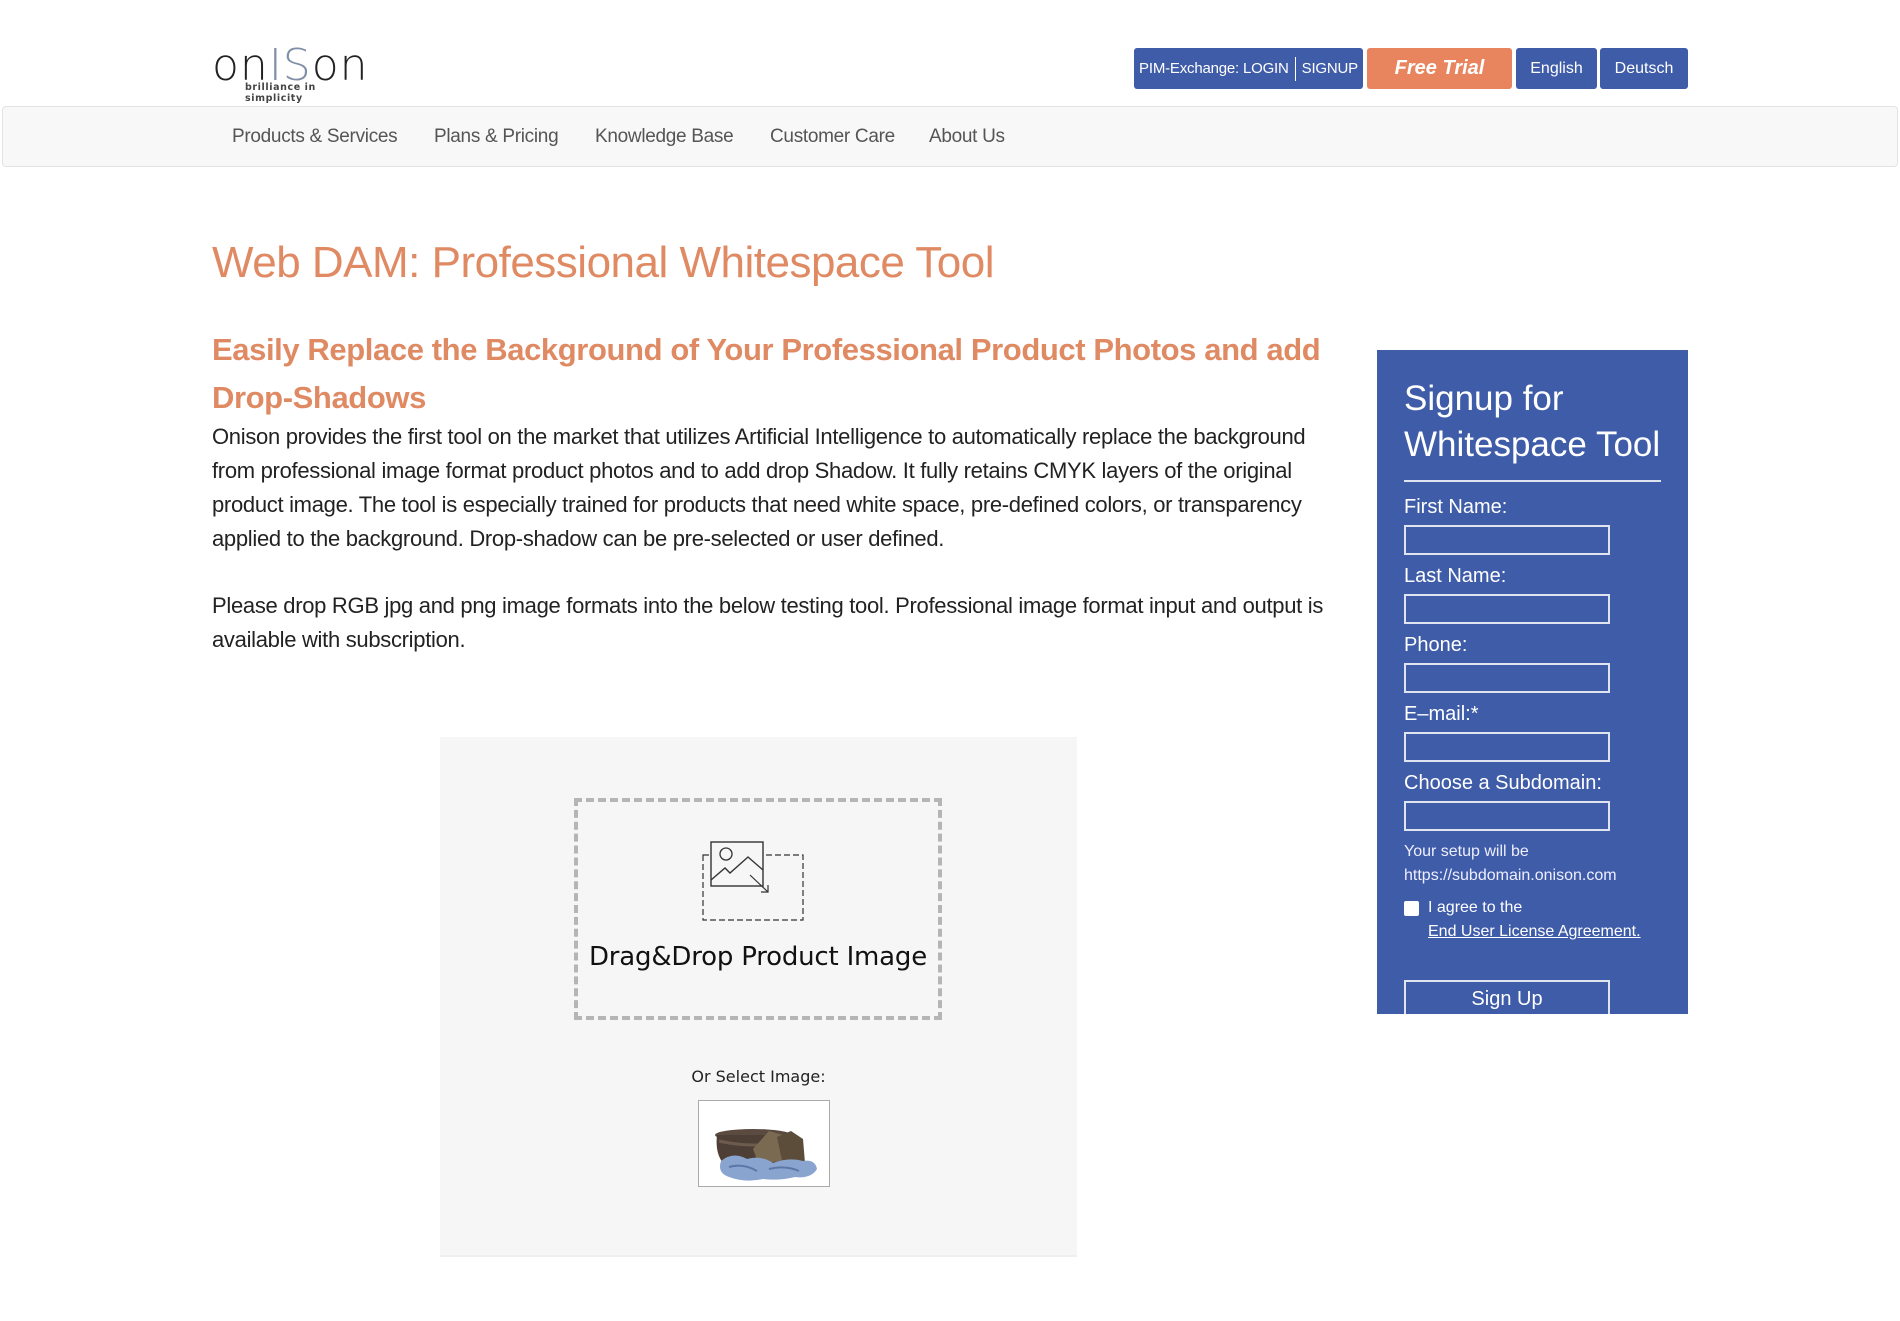 The height and width of the screenshot is (1321, 1900). What do you see at coordinates (315, 137) in the screenshot?
I see `nav-item-products-services: Products & Services` at bounding box center [315, 137].